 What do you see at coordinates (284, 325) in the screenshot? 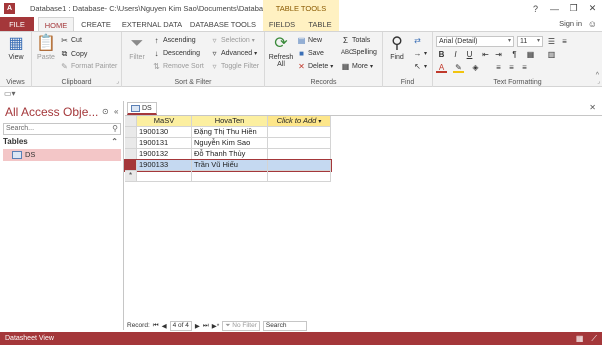
I see `record-search-input: Search` at bounding box center [284, 325].